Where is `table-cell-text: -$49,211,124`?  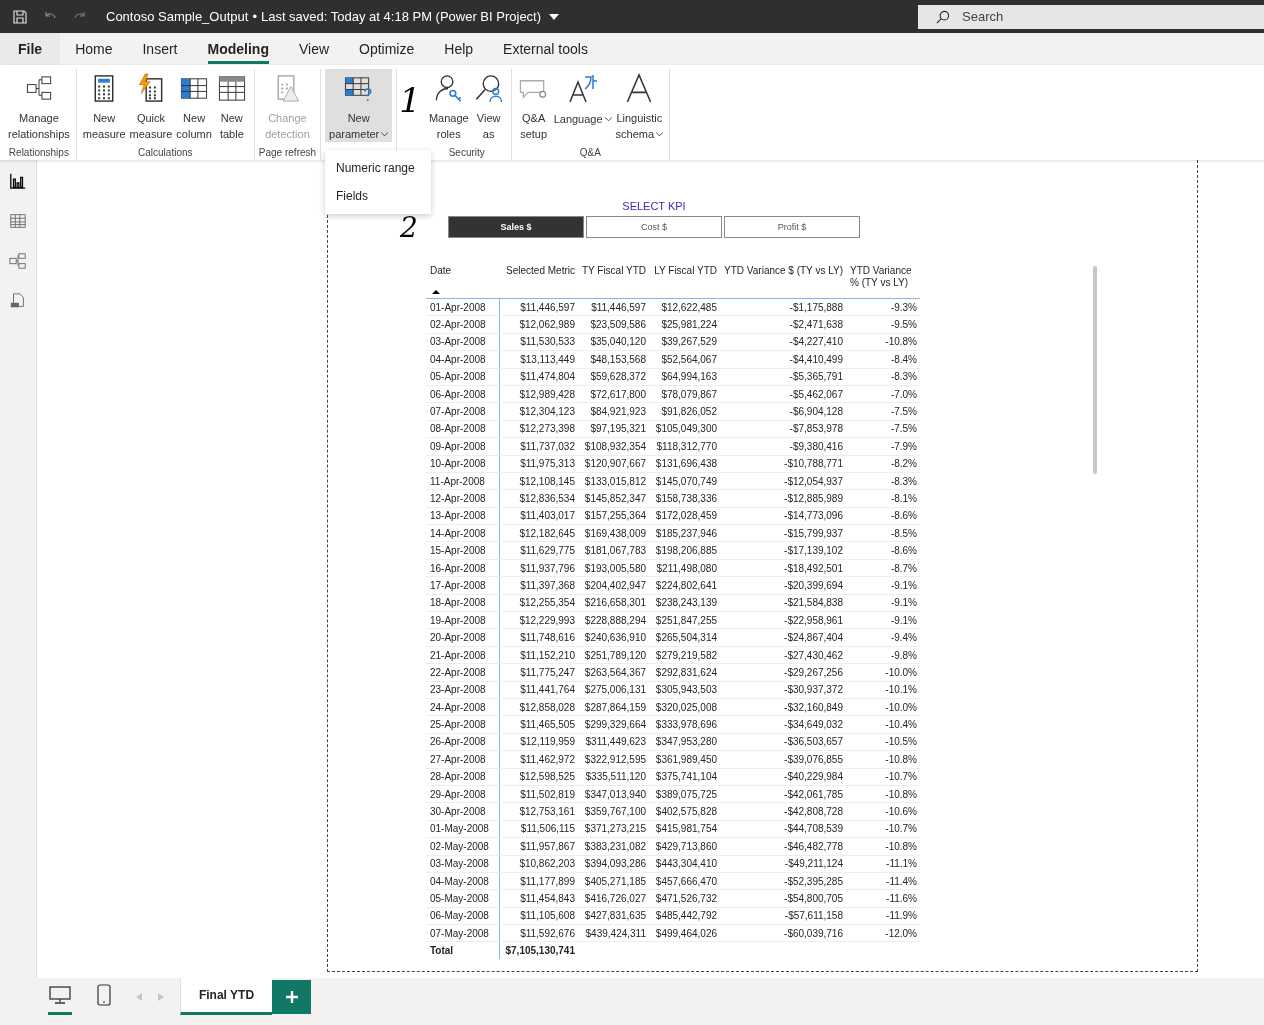 table-cell-text: -$49,211,124 is located at coordinates (813, 864).